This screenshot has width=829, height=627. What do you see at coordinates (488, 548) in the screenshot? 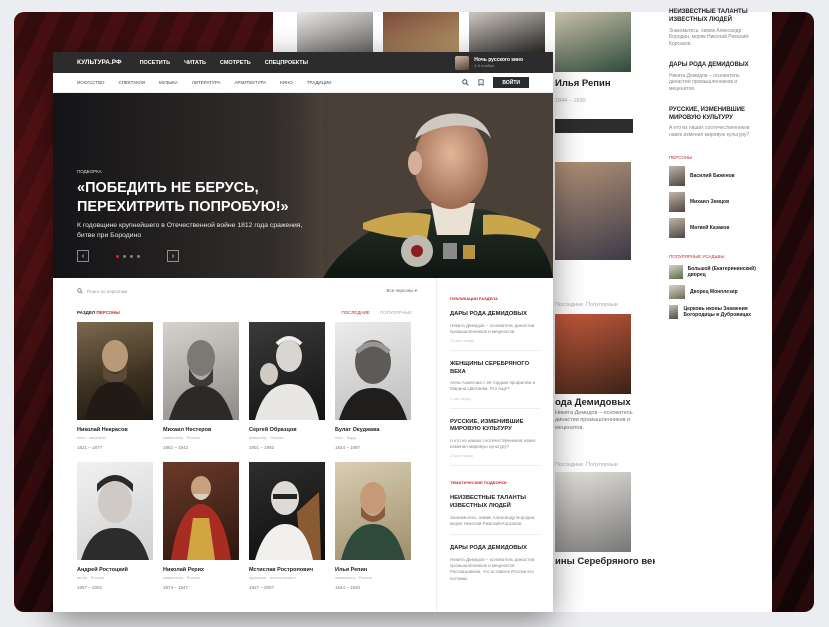
I see `theme-title: Дары рода Демидовых` at bounding box center [488, 548].